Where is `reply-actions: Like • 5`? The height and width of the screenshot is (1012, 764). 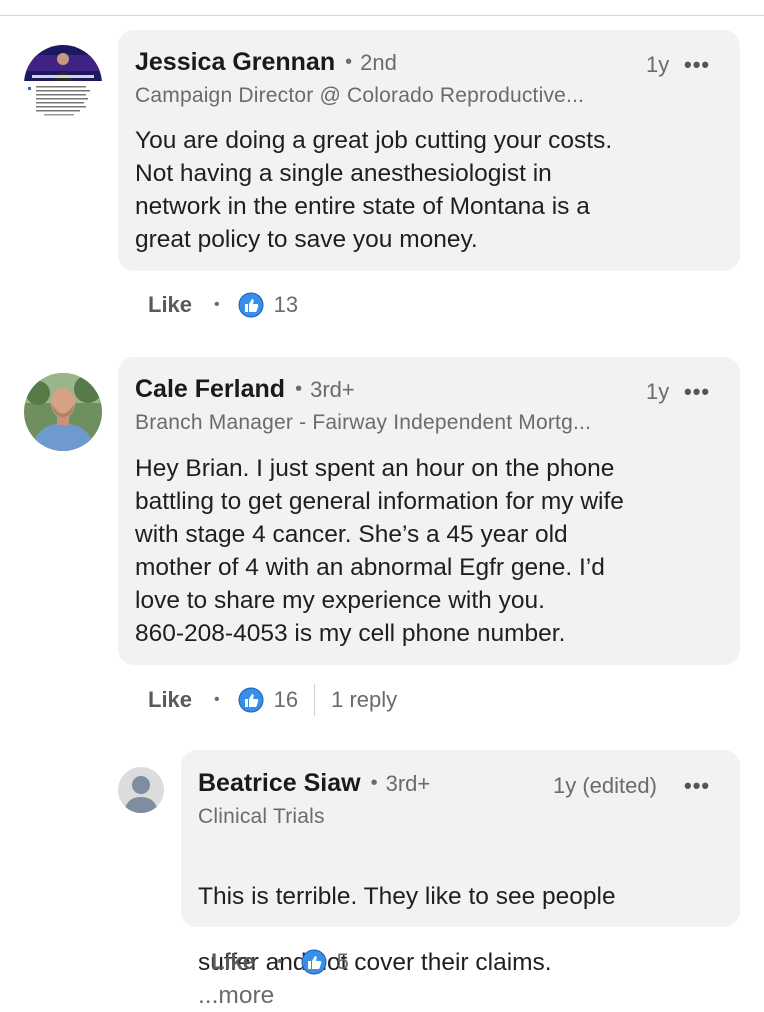 reply-actions: Like • 5 is located at coordinates (280, 962).